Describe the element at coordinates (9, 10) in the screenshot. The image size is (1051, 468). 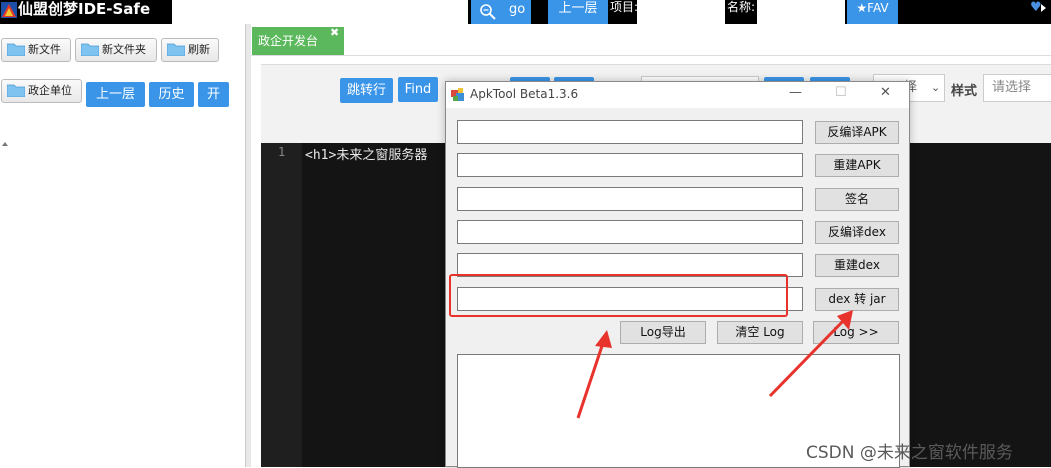
I see `app-logo-icon` at that location.